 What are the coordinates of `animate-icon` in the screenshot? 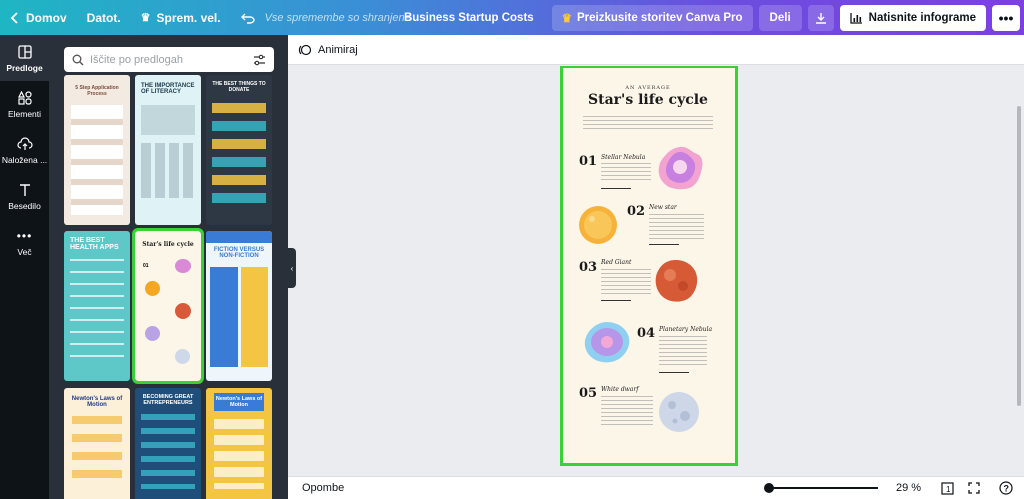 It's located at (305, 49).